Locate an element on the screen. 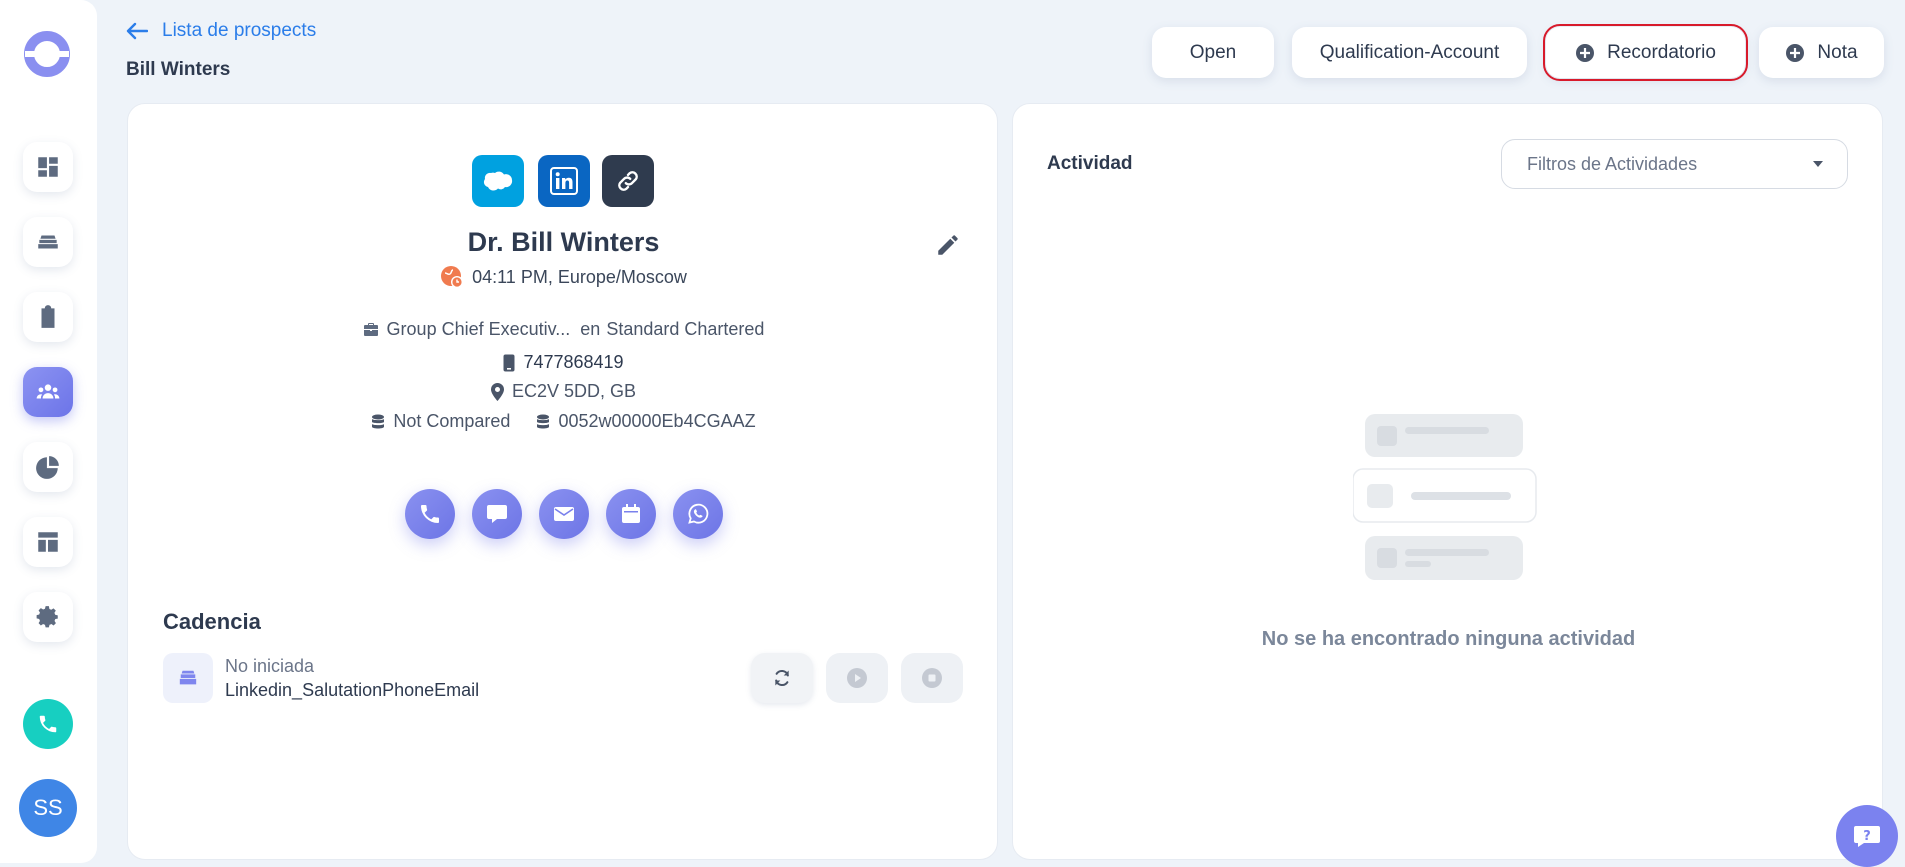 The height and width of the screenshot is (867, 1905). dashboard-icon is located at coordinates (48, 167).